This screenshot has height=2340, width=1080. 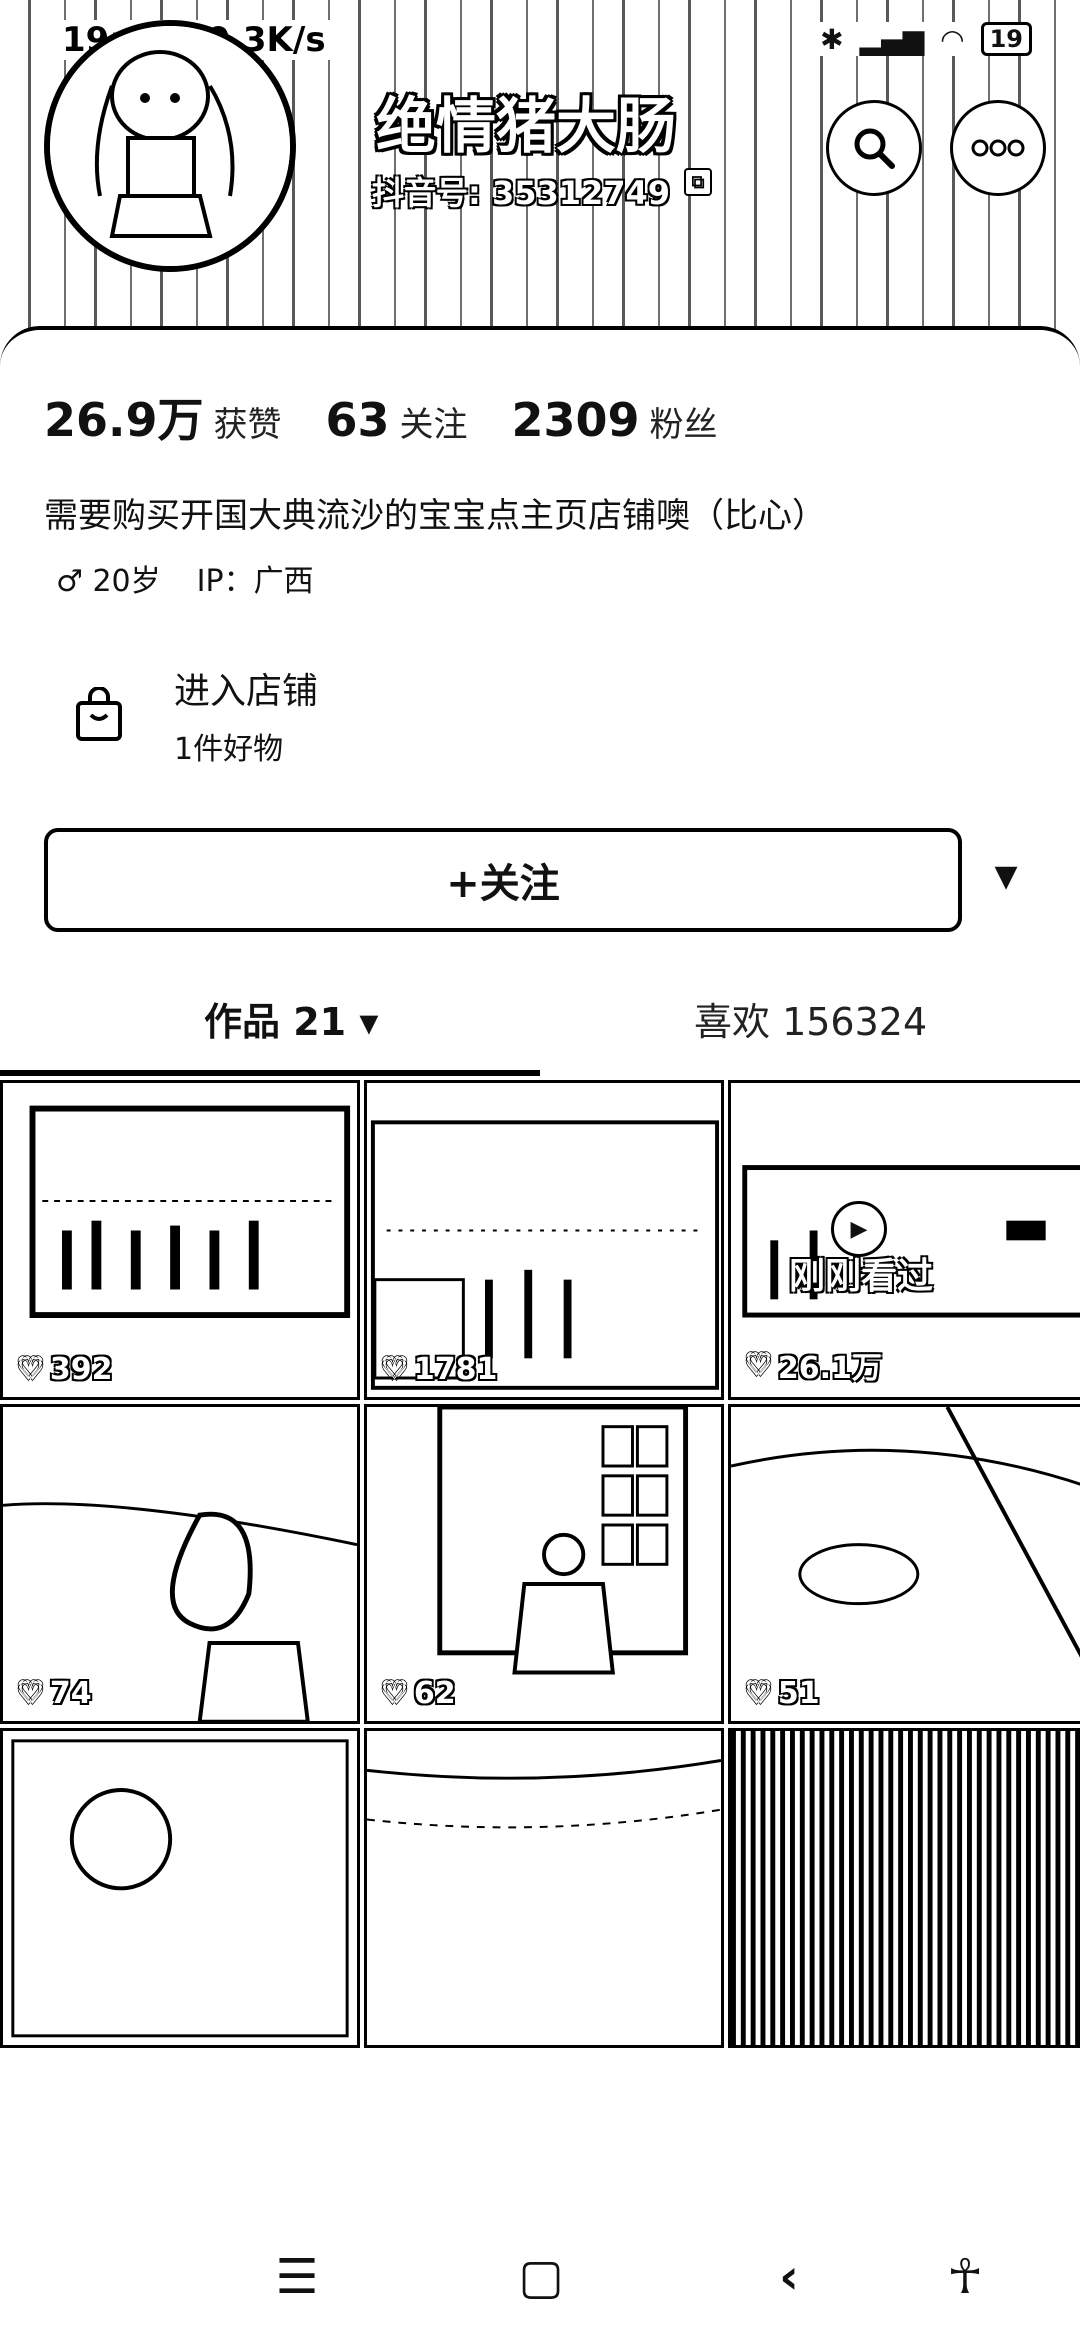 What do you see at coordinates (69, 581) in the screenshot?
I see `gender-icon: ♂` at bounding box center [69, 581].